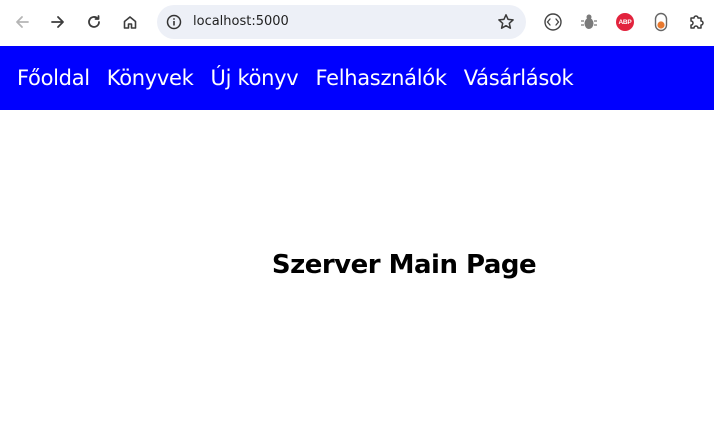 This screenshot has height=424, width=714. Describe the element at coordinates (697, 22) in the screenshot. I see `extensions-puzzle-icon` at that location.